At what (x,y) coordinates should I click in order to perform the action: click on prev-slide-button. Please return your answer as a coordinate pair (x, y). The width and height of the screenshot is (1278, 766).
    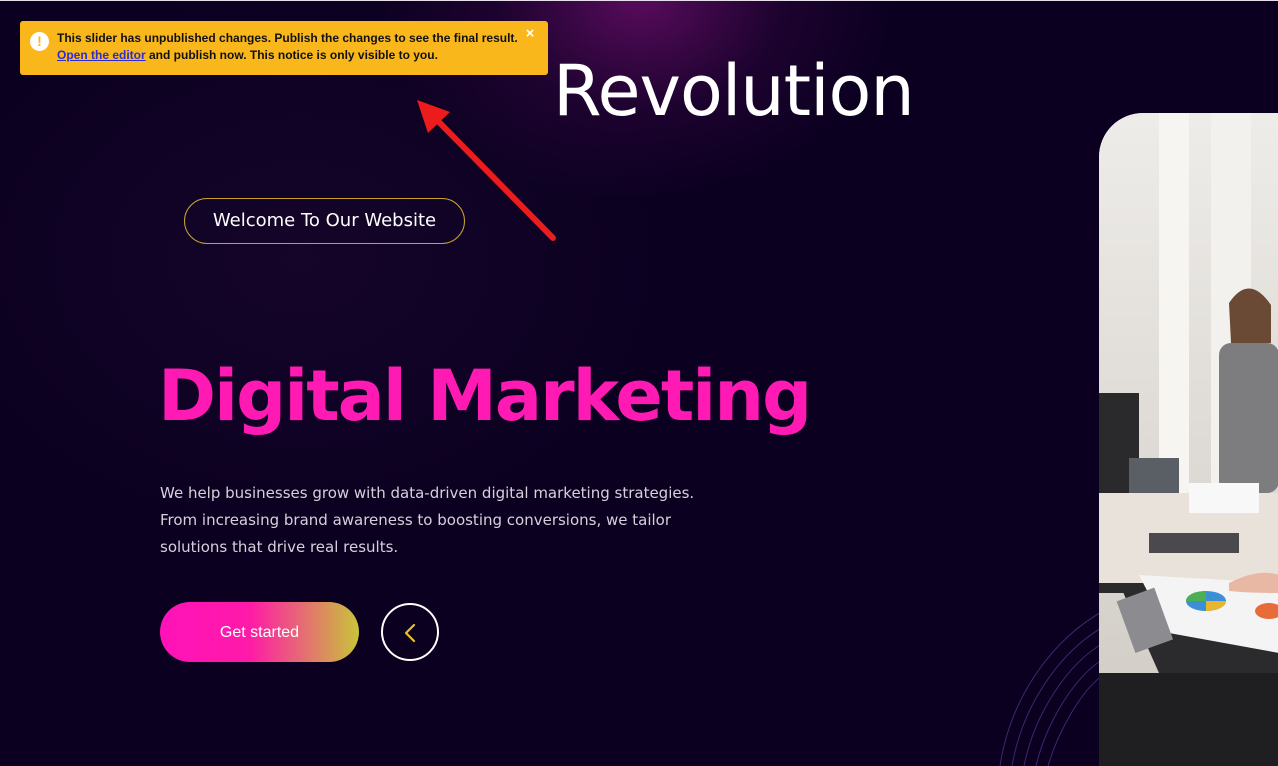
    Looking at the image, I should click on (410, 632).